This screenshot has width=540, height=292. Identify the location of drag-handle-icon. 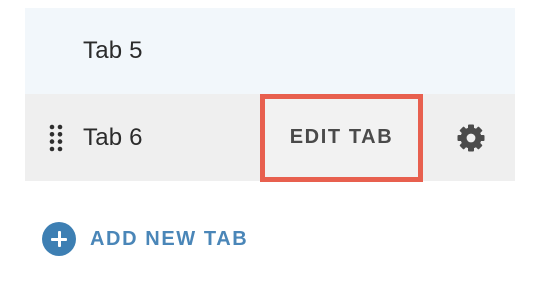
(56, 138).